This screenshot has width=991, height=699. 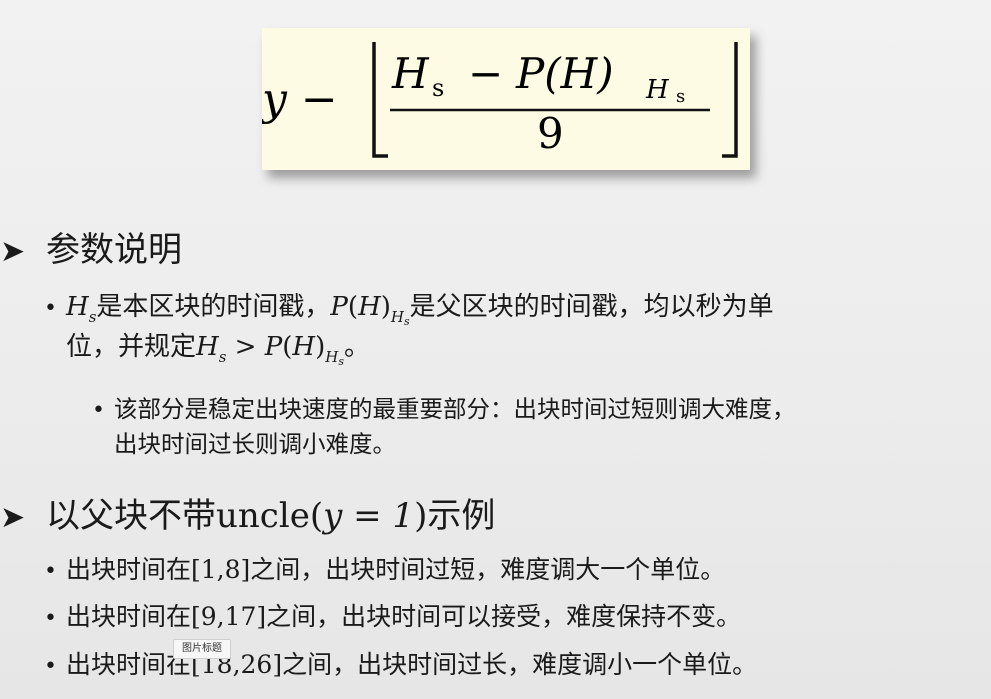 I want to click on left-floor-bracket, so click(x=380, y=100).